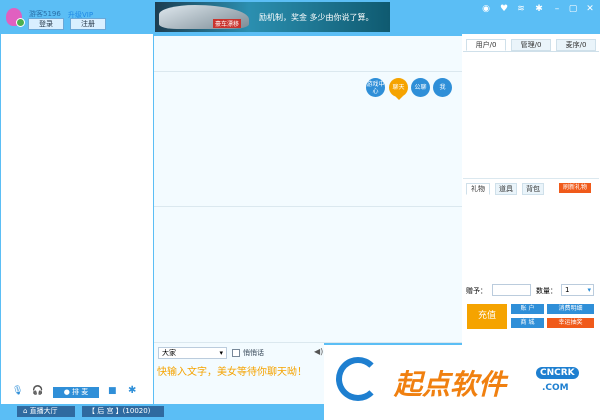  What do you see at coordinates (573, 9) in the screenshot?
I see `maximize-icon: ▢` at bounding box center [573, 9].